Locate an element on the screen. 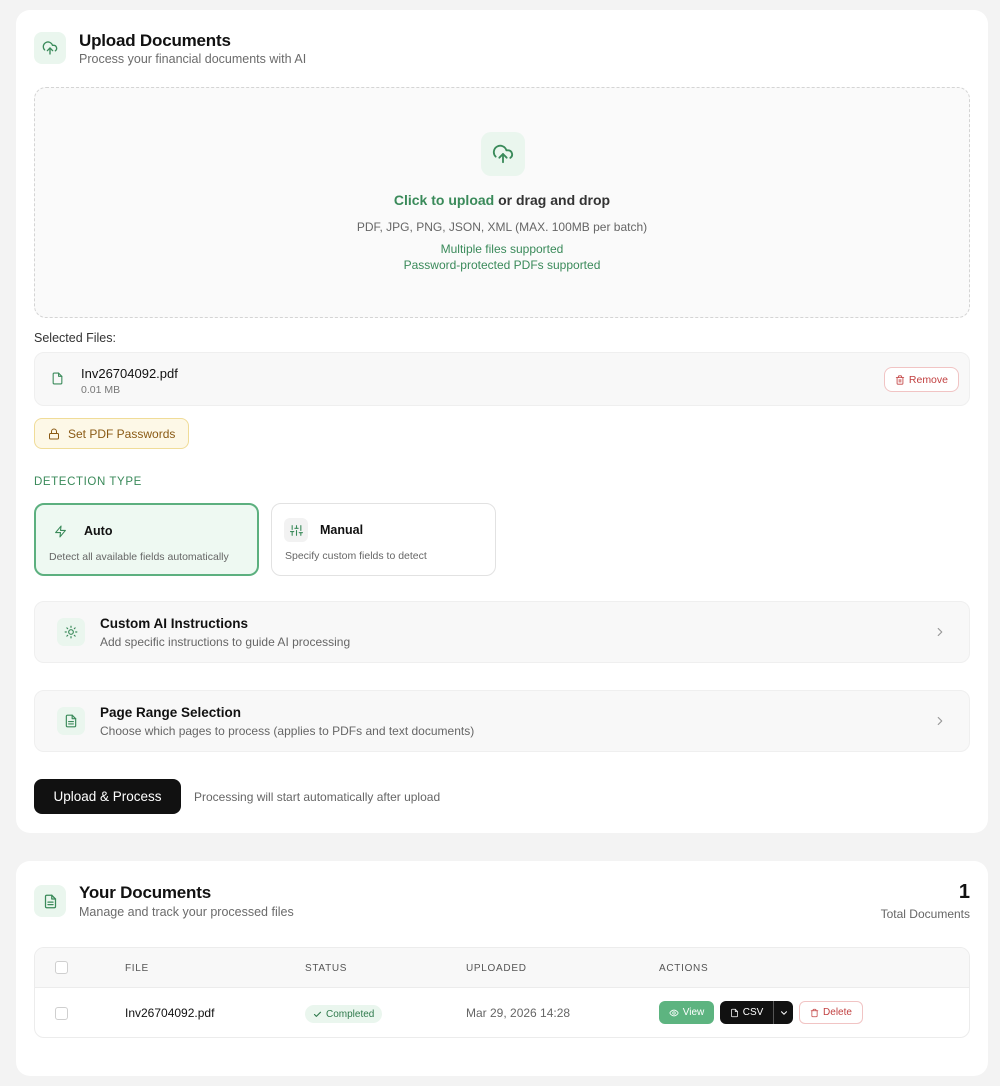  selected-file-size: 0.01 MB is located at coordinates (101, 390).